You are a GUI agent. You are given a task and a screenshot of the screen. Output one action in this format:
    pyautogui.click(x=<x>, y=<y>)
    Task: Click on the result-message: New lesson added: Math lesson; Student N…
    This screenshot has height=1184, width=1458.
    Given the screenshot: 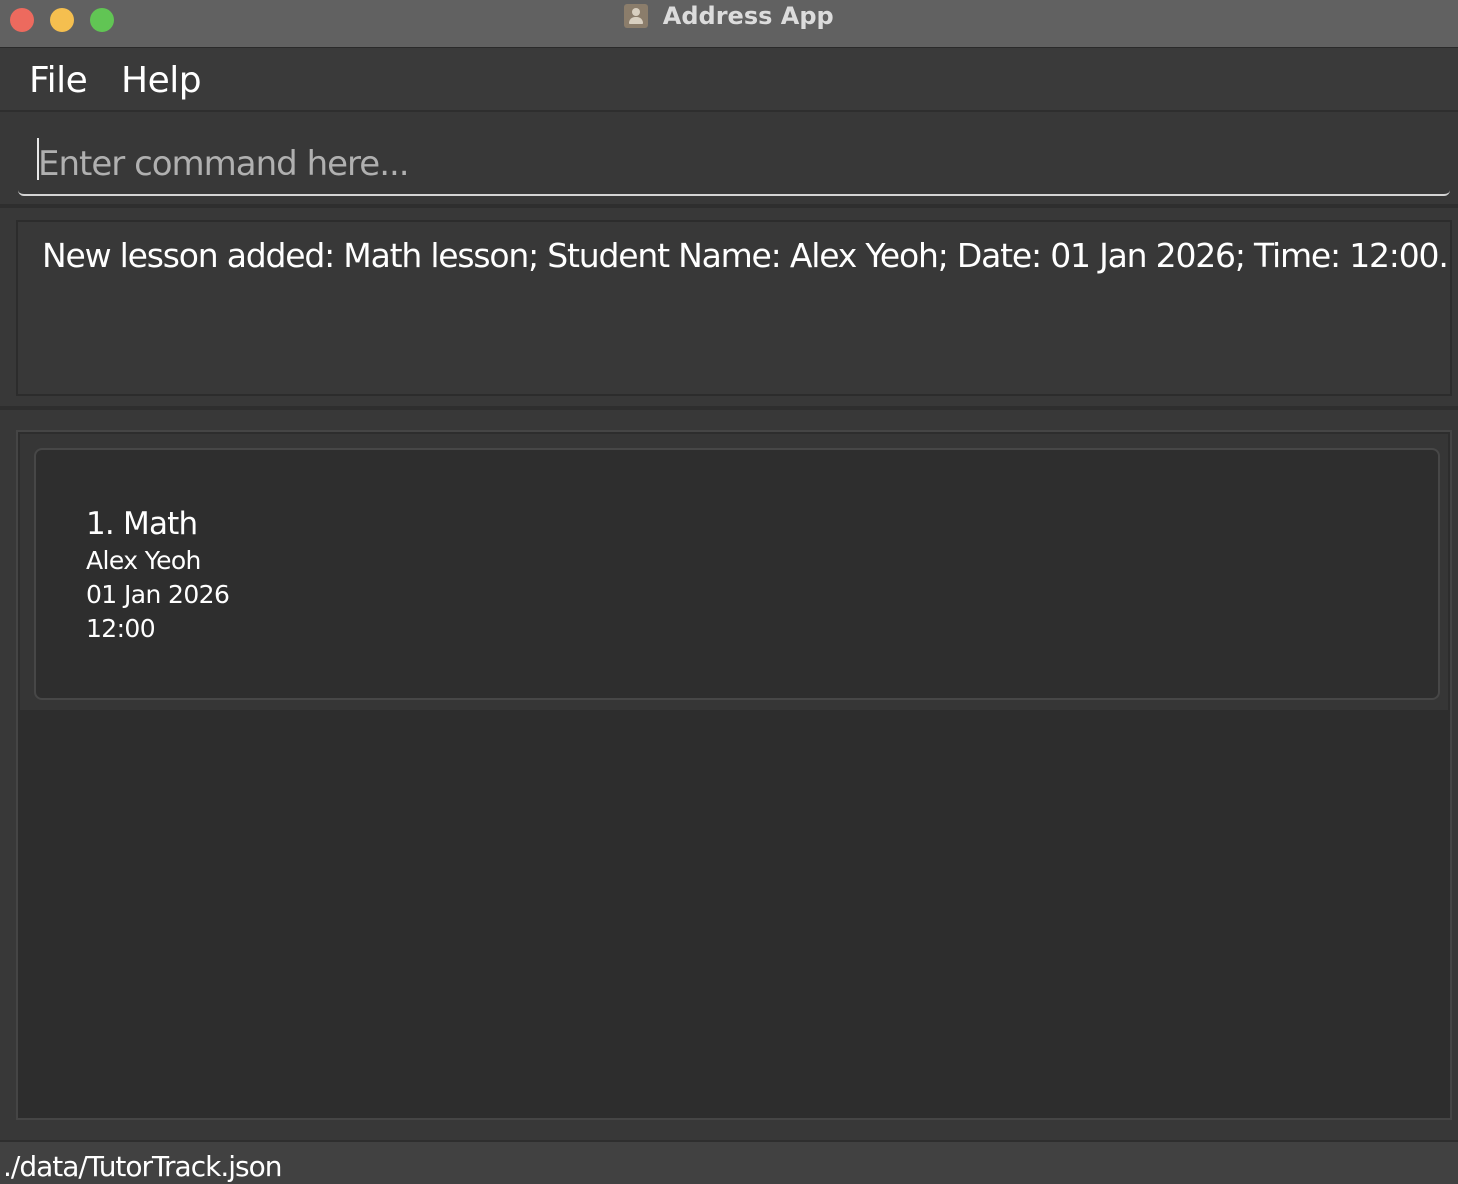 What is the action you would take?
    pyautogui.click(x=745, y=255)
    